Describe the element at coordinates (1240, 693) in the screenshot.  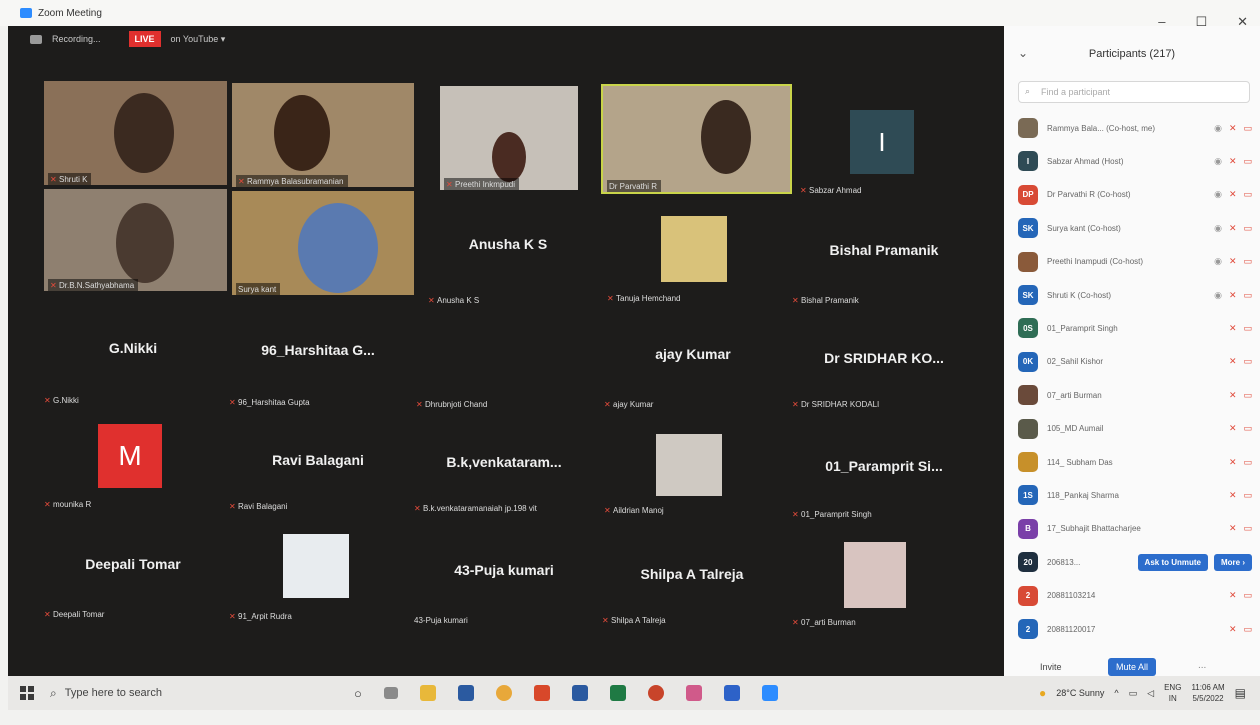
I see `notification-icon: ▤` at that location.